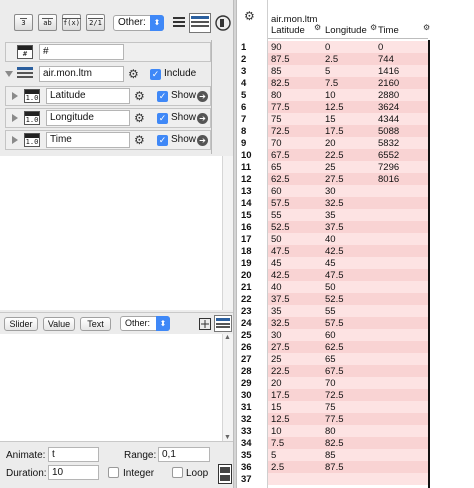 The width and height of the screenshot is (474, 488). Describe the element at coordinates (15, 96) in the screenshot. I see `expand-latitude-triangle-icon` at that location.